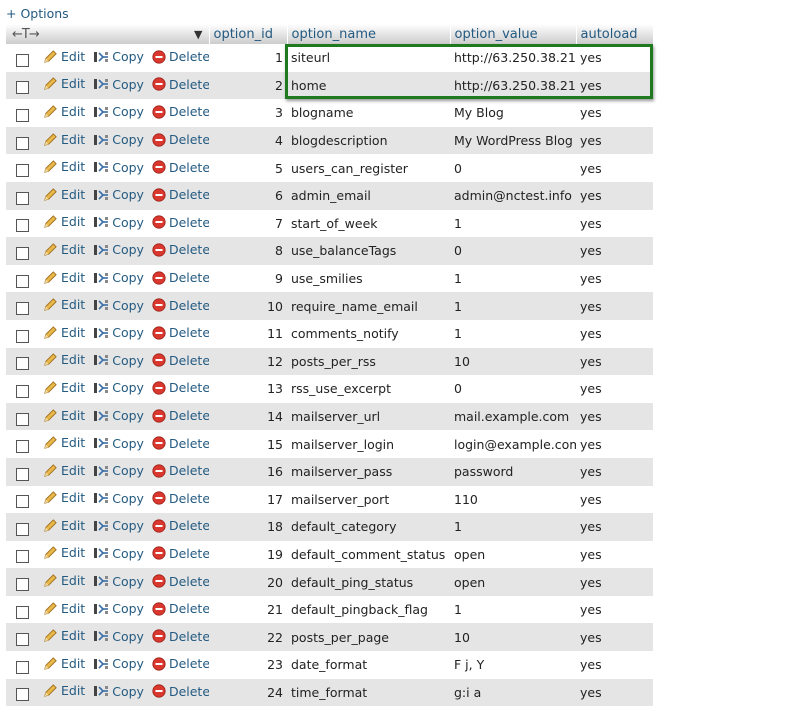 The image size is (810, 709). I want to click on cell-option-value: open, so click(513, 554).